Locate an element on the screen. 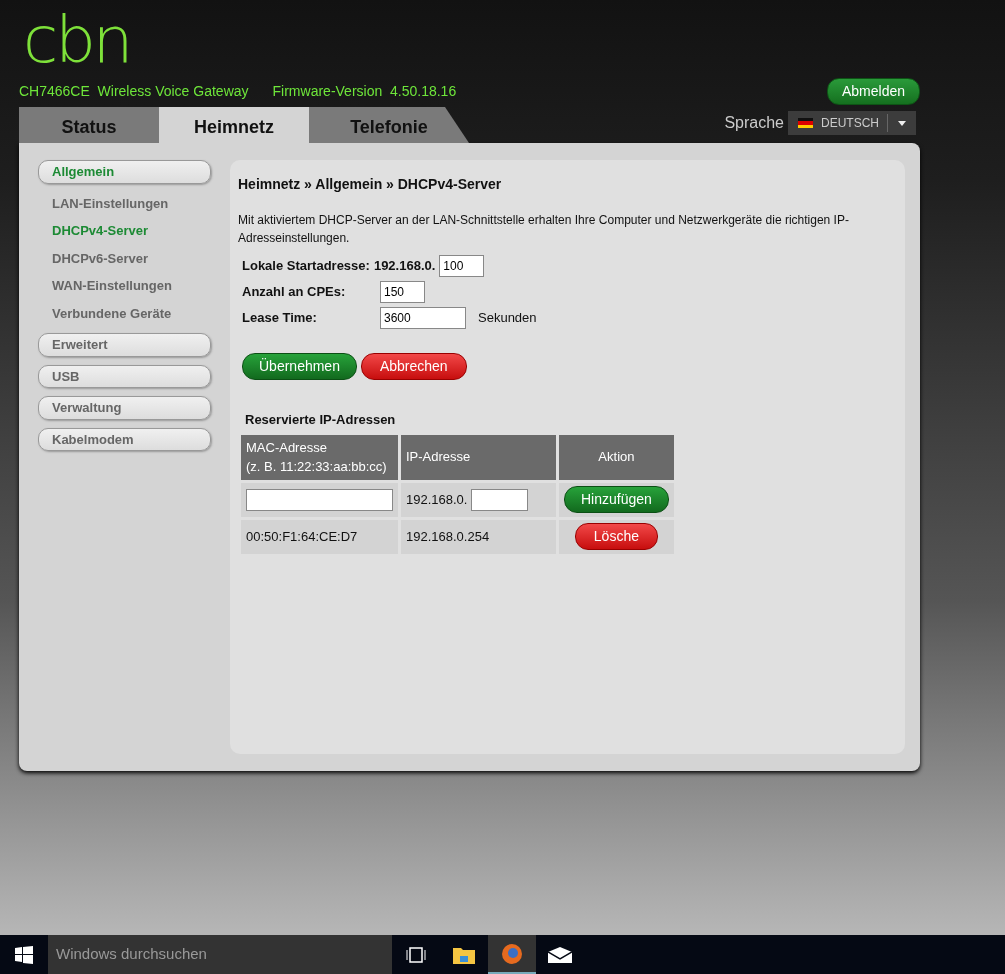  column-header: MAC-Adresse (z. B. 11:22:33:aa:bb:cc) is located at coordinates (319, 457).